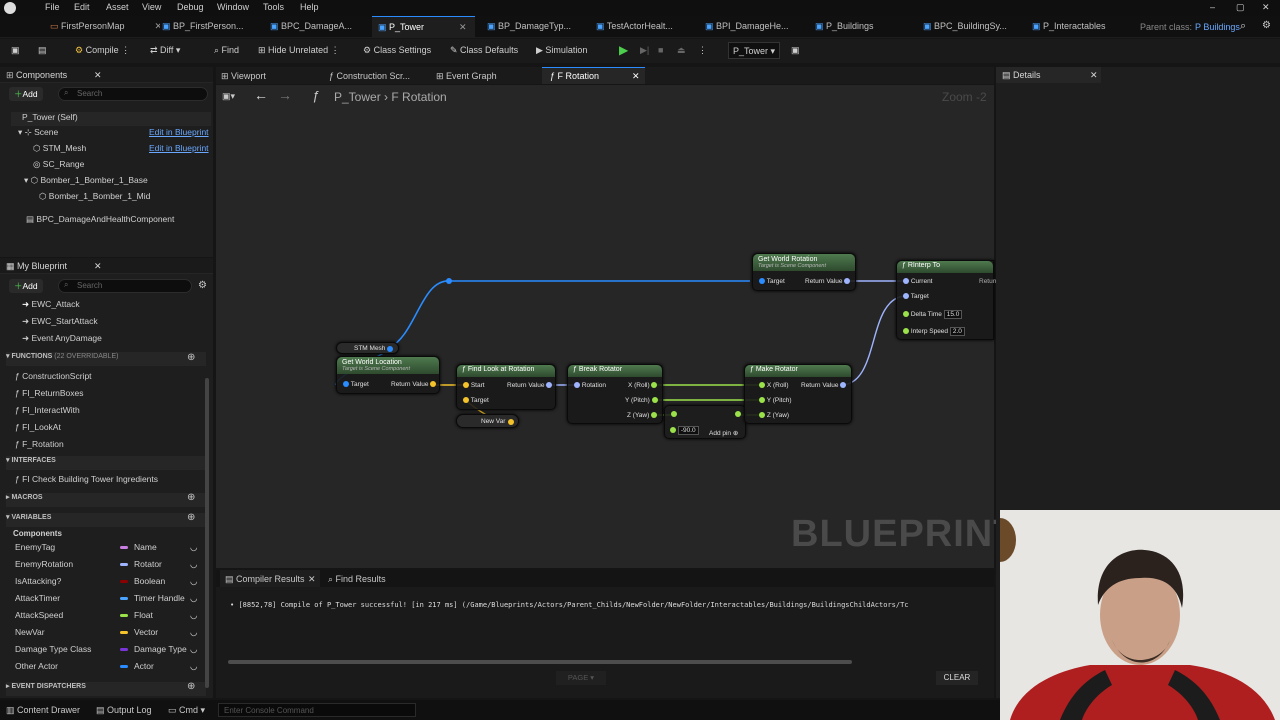 This screenshot has height=720, width=1280. I want to click on eject-icon: ⏏, so click(681, 50).